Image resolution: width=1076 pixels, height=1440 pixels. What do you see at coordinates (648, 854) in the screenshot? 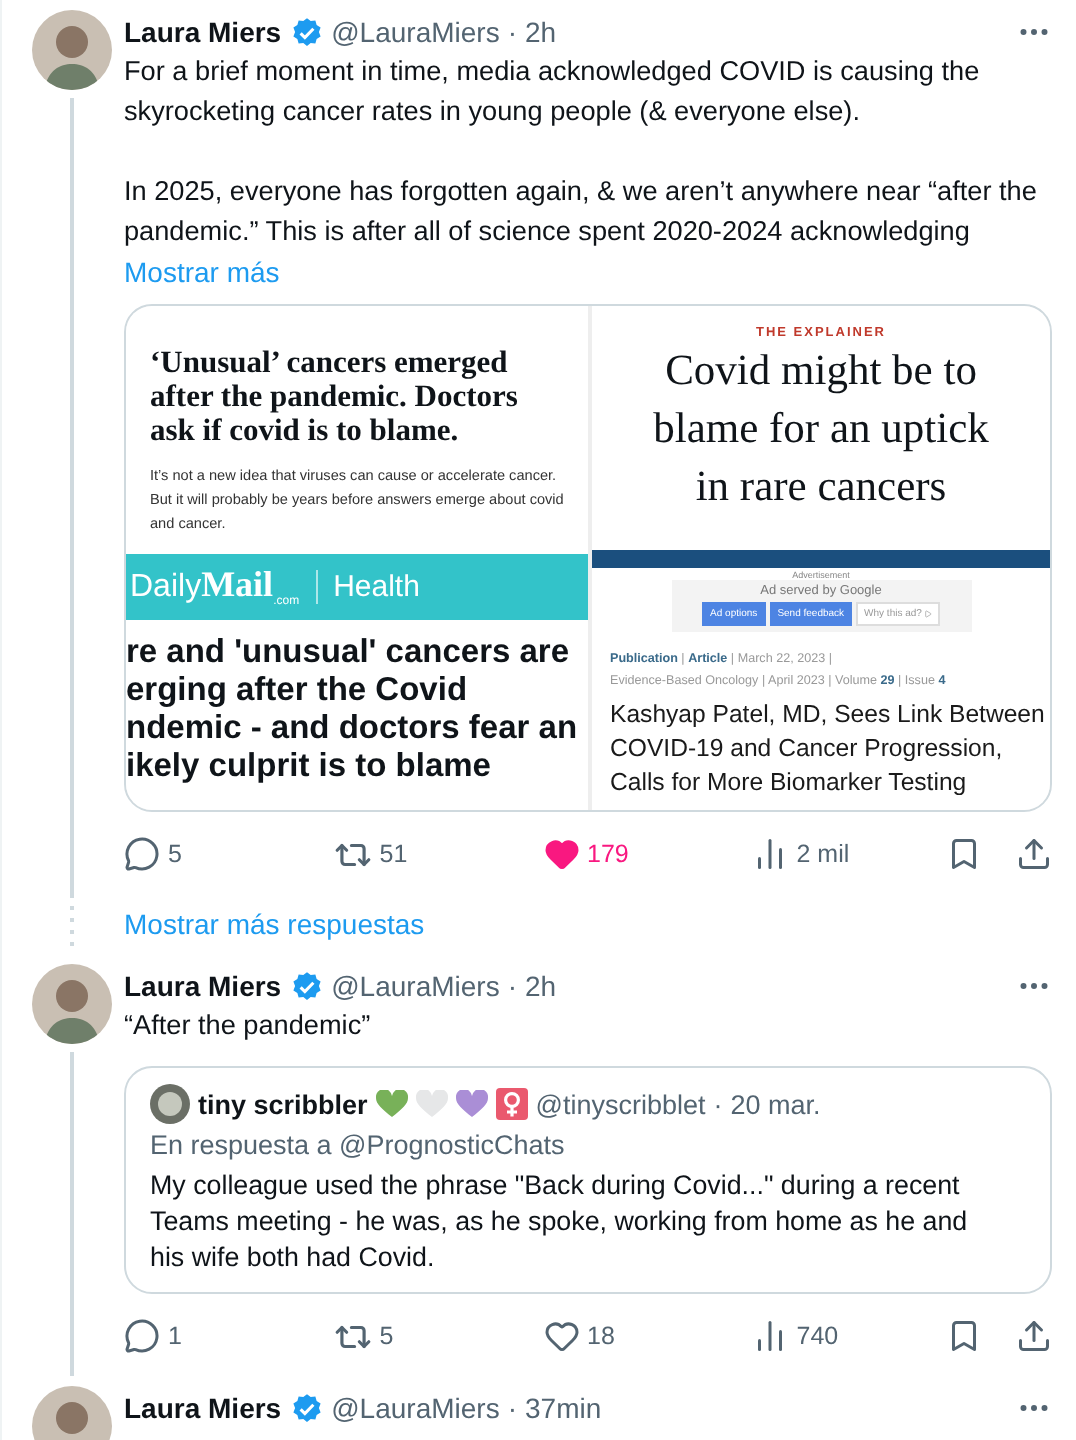
I see `like-button: 179` at bounding box center [648, 854].